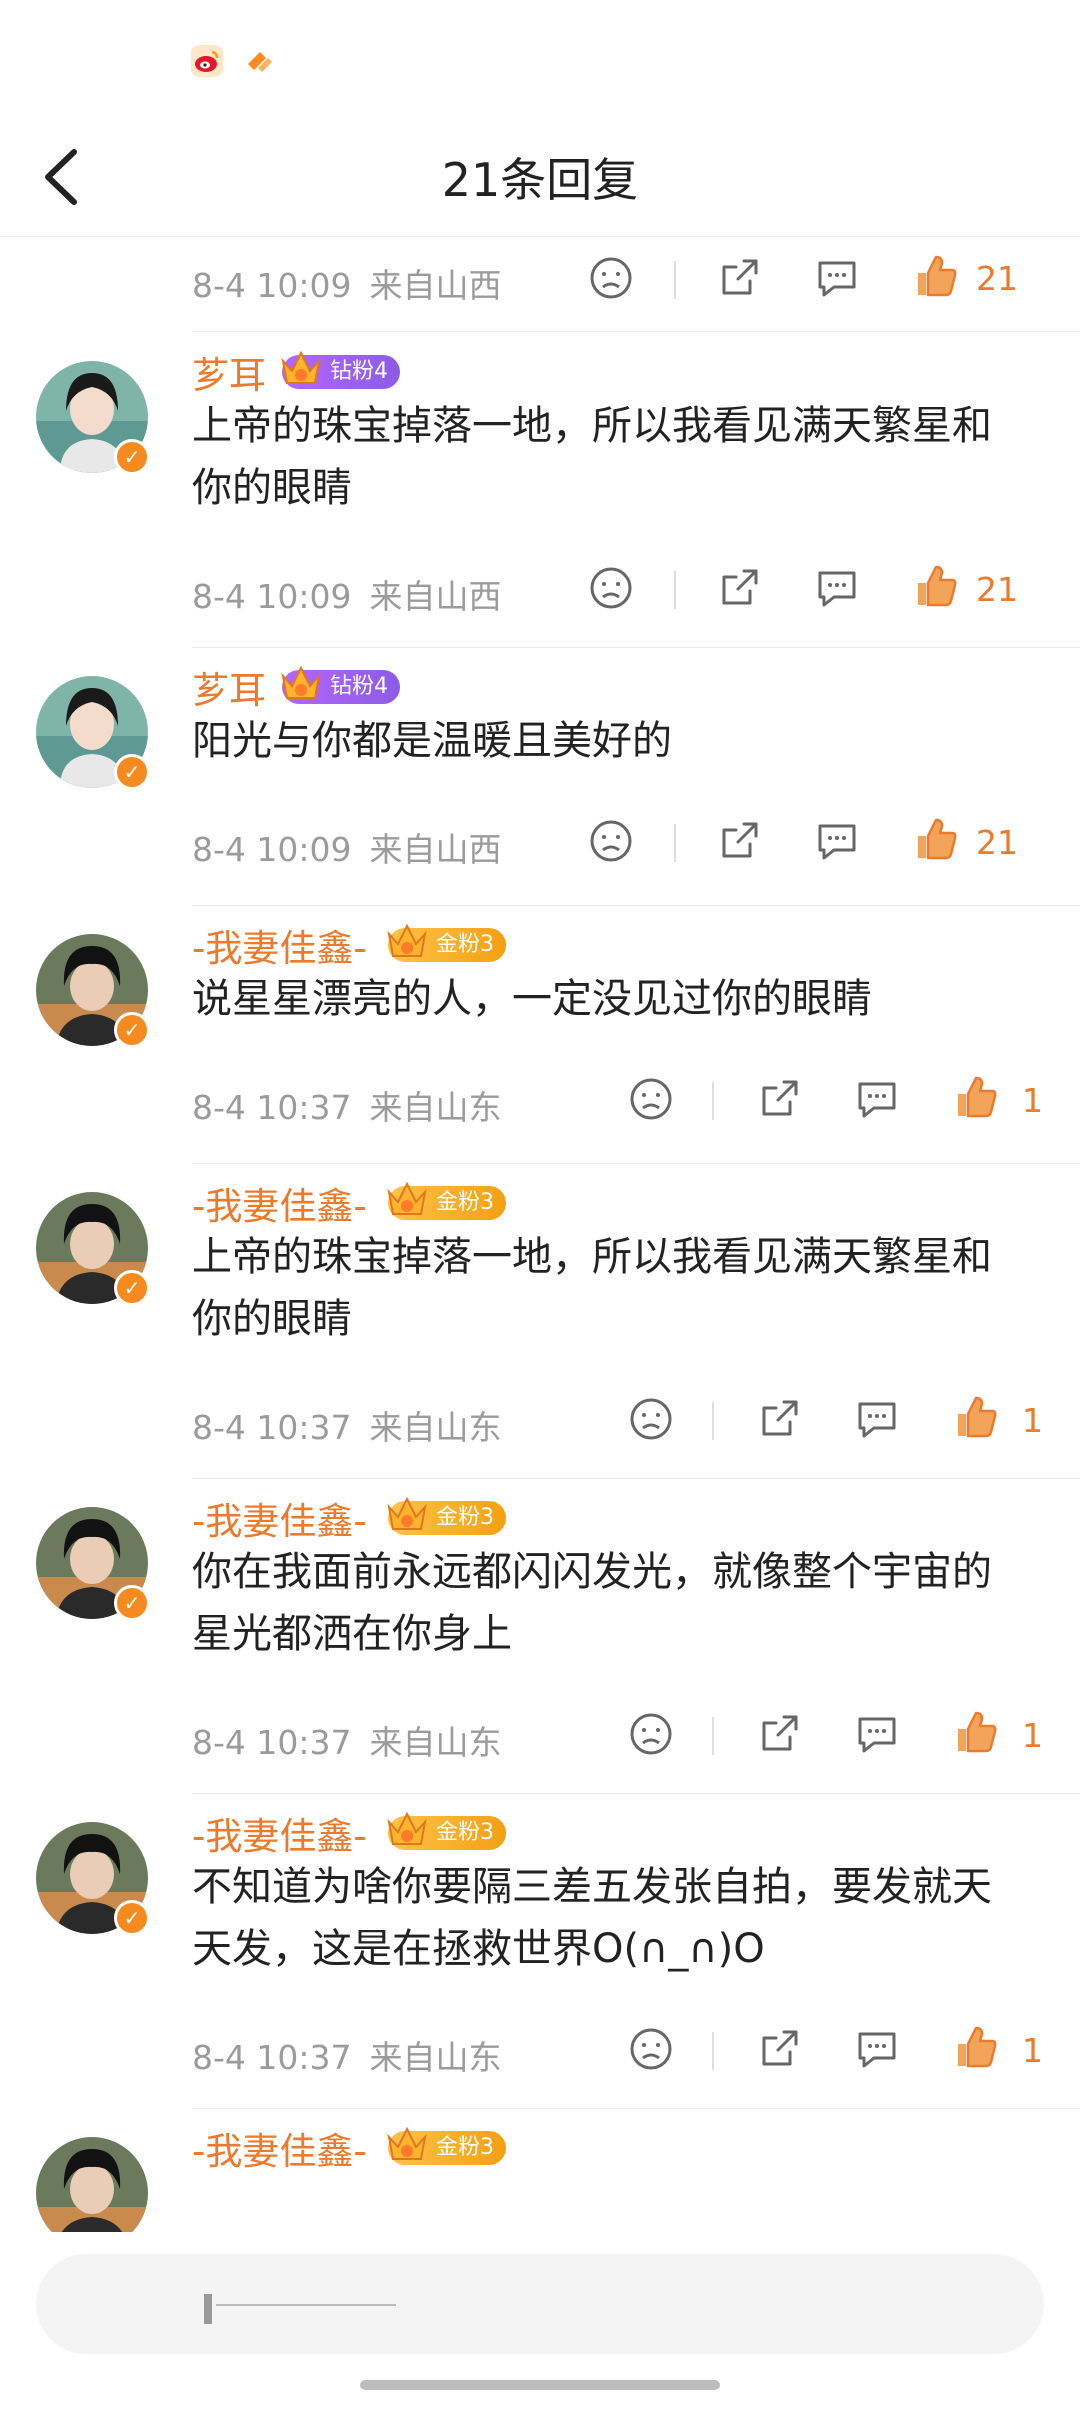 This screenshot has width=1080, height=2412. I want to click on input-underline, so click(306, 2305).